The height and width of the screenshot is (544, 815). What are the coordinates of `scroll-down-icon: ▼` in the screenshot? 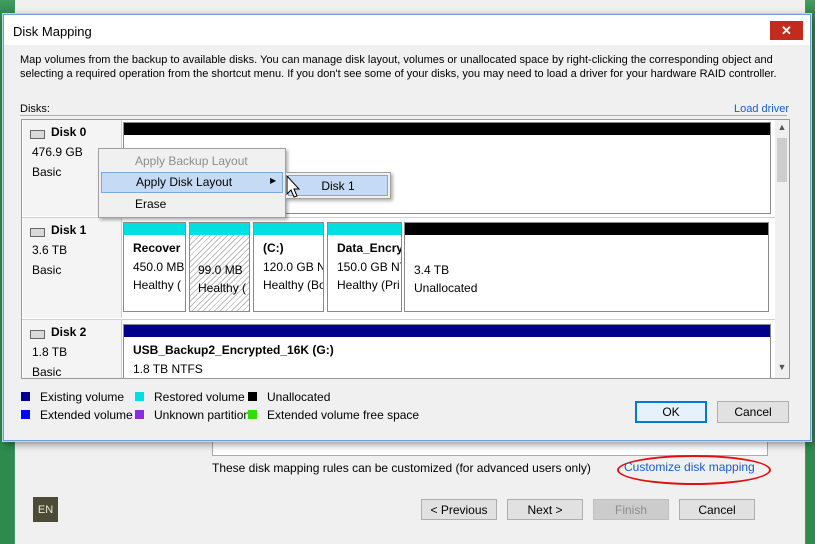 It's located at (782, 367).